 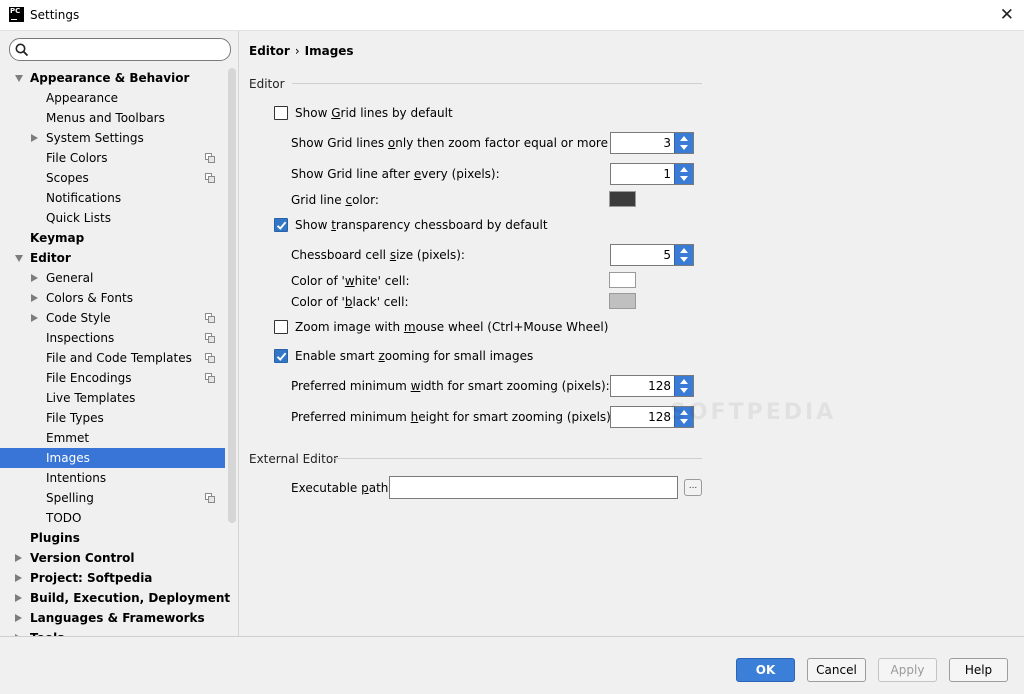 I want to click on apply-button: Apply, so click(x=907, y=670).